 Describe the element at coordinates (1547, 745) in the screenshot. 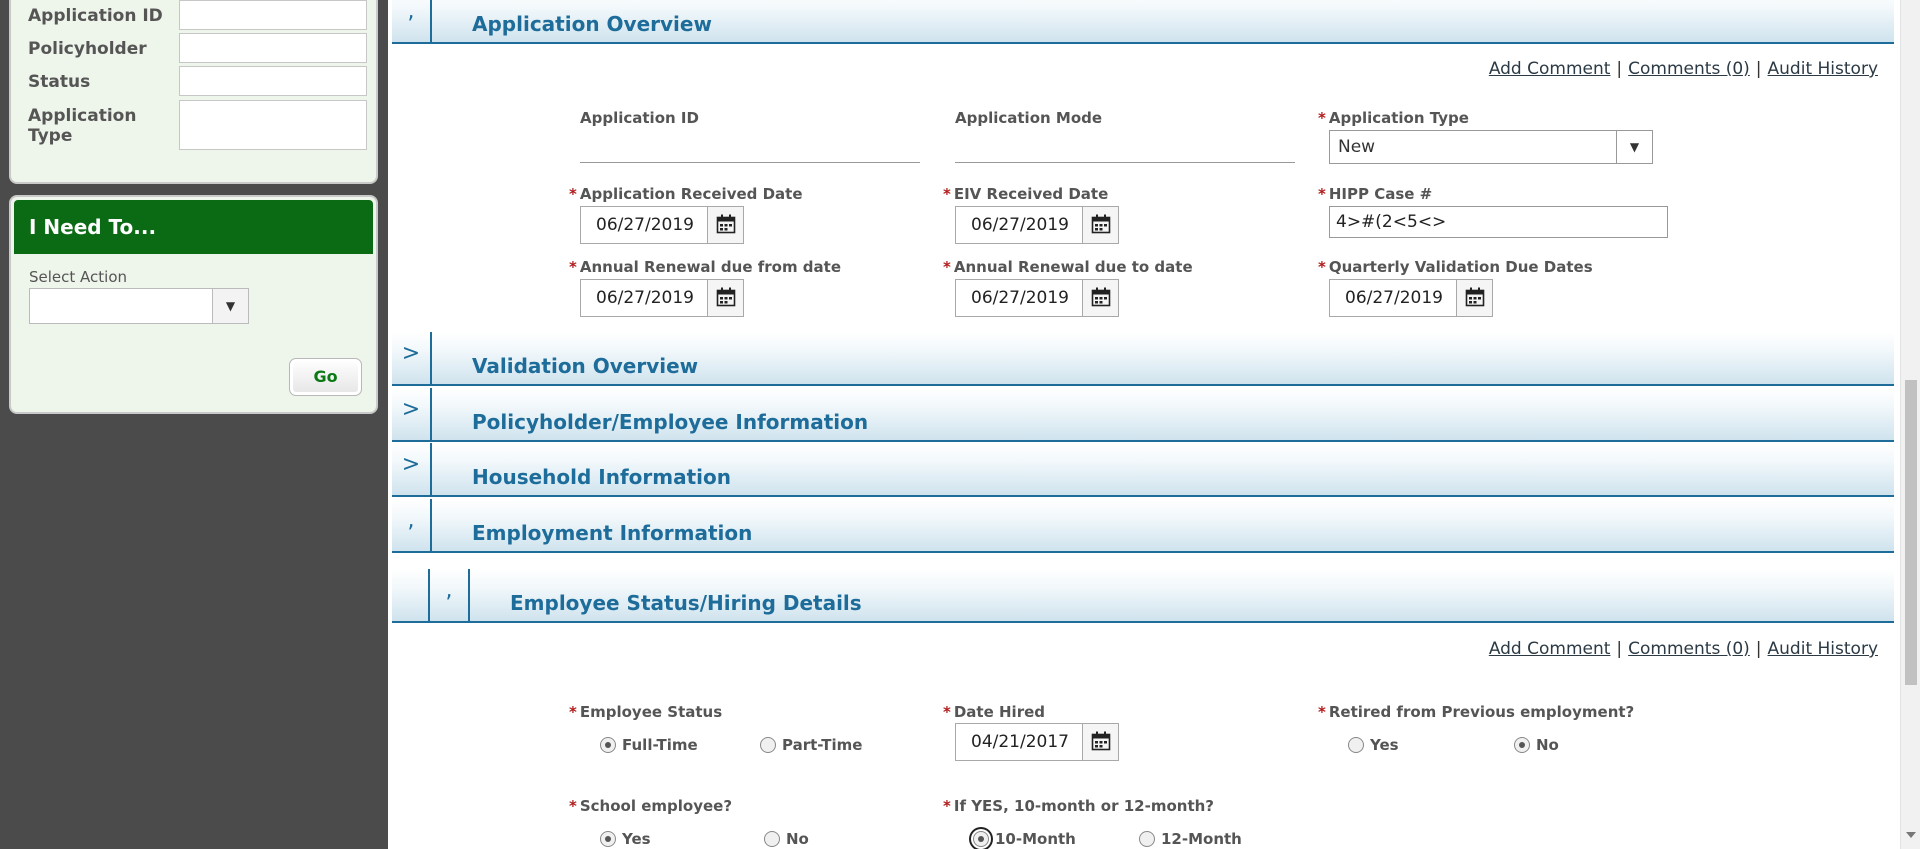

I see `retired-no-label: No` at that location.